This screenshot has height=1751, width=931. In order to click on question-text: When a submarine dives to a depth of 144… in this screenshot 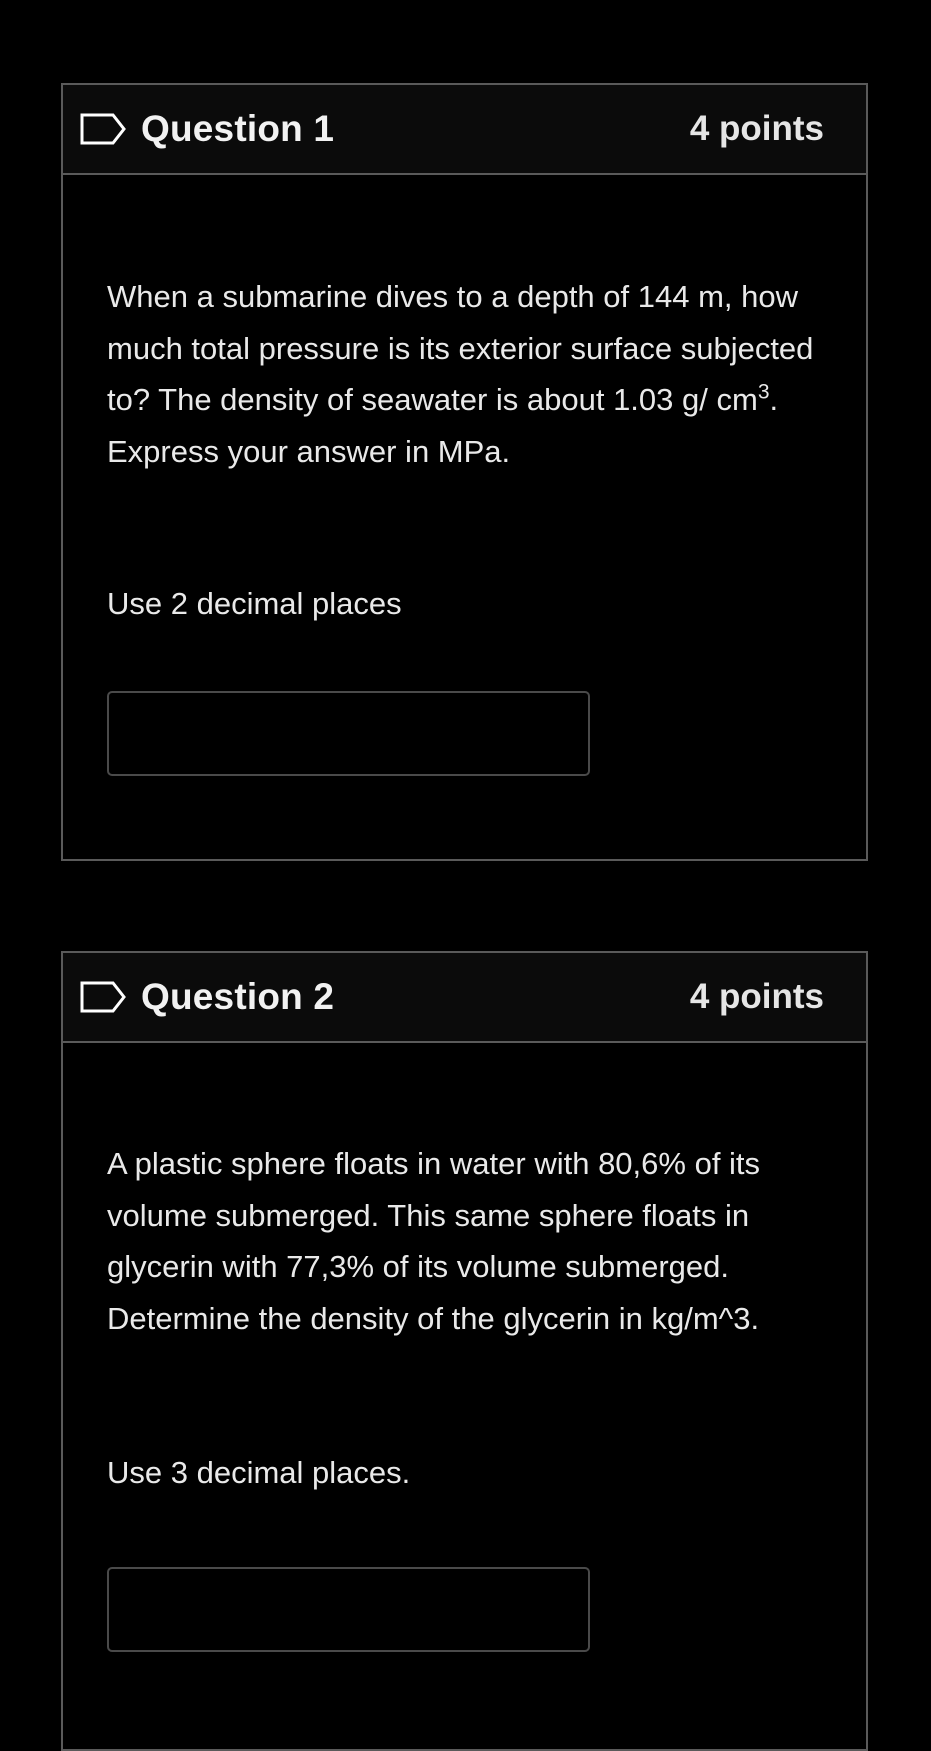, I will do `click(464, 374)`.